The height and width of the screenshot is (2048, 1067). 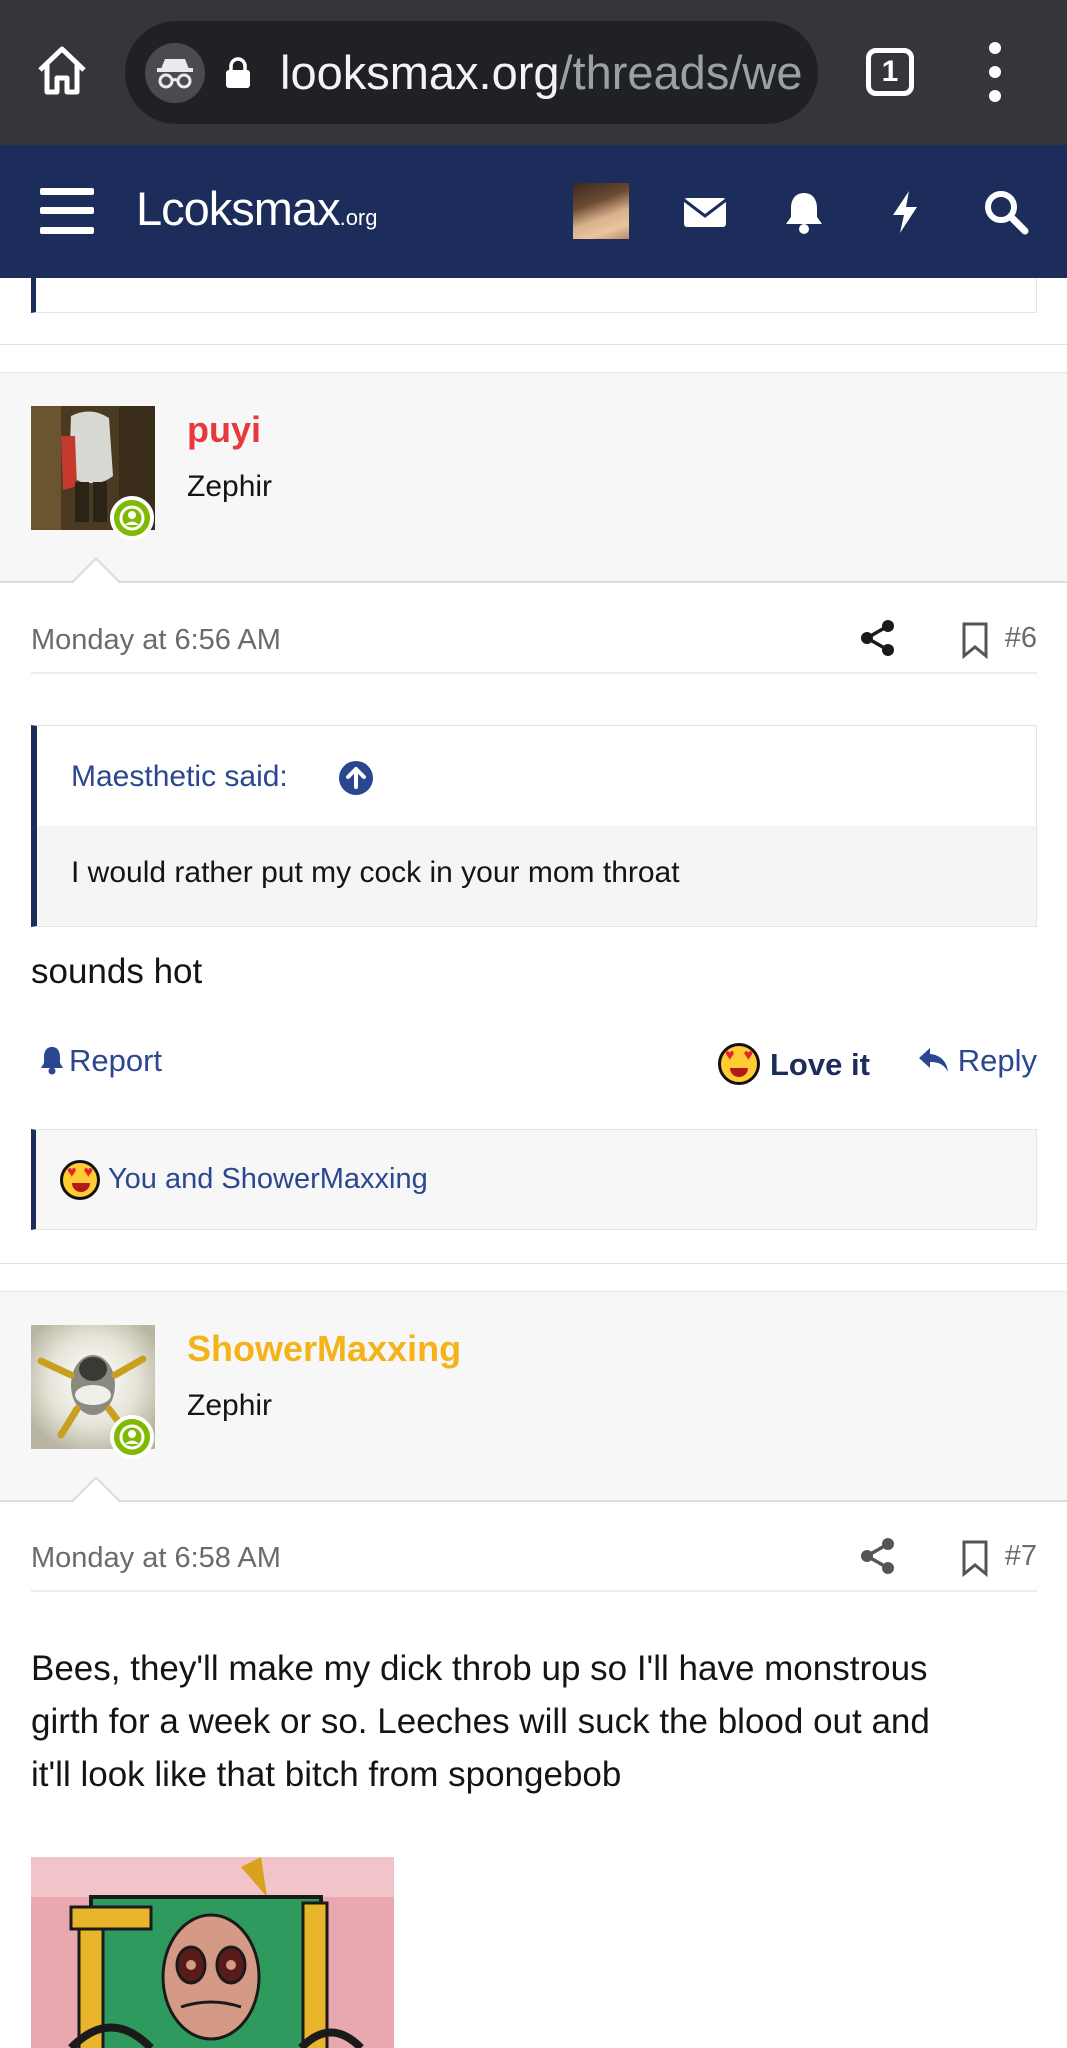 I want to click on post-meta: Monday at 6:56 AM #6, so click(x=534, y=644).